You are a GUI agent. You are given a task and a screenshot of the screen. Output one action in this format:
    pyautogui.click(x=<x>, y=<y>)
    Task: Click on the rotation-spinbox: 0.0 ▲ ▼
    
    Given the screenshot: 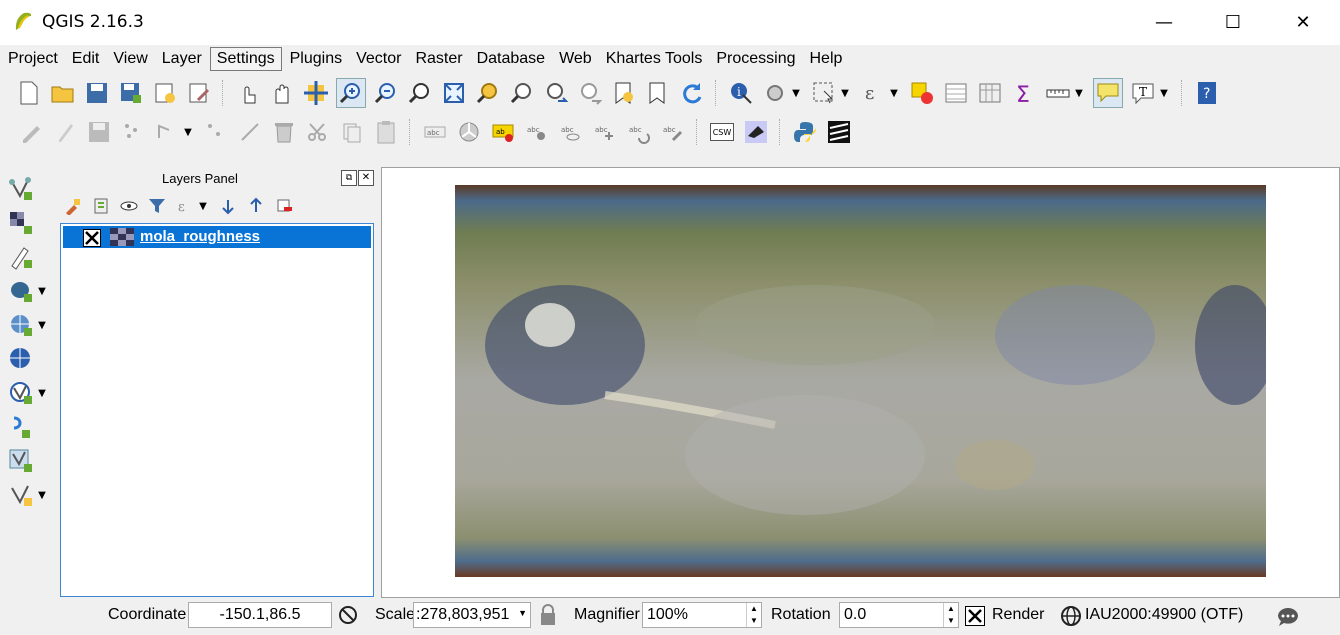 What is the action you would take?
    pyautogui.click(x=899, y=615)
    